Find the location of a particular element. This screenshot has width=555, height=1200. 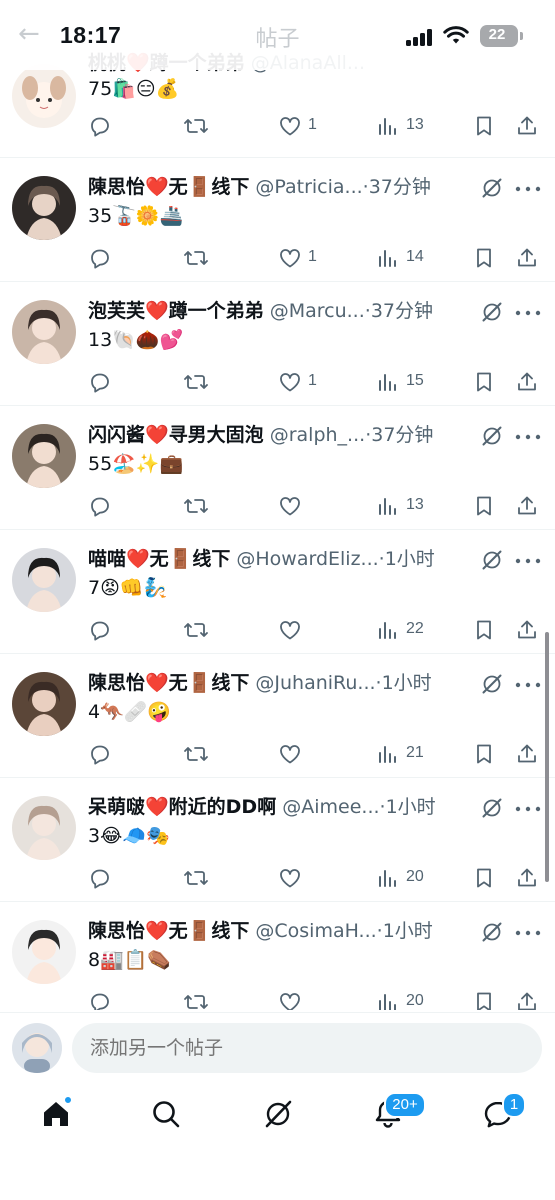

status-bar: ← 帖子 18:17 22 is located at coordinates (277, 35).